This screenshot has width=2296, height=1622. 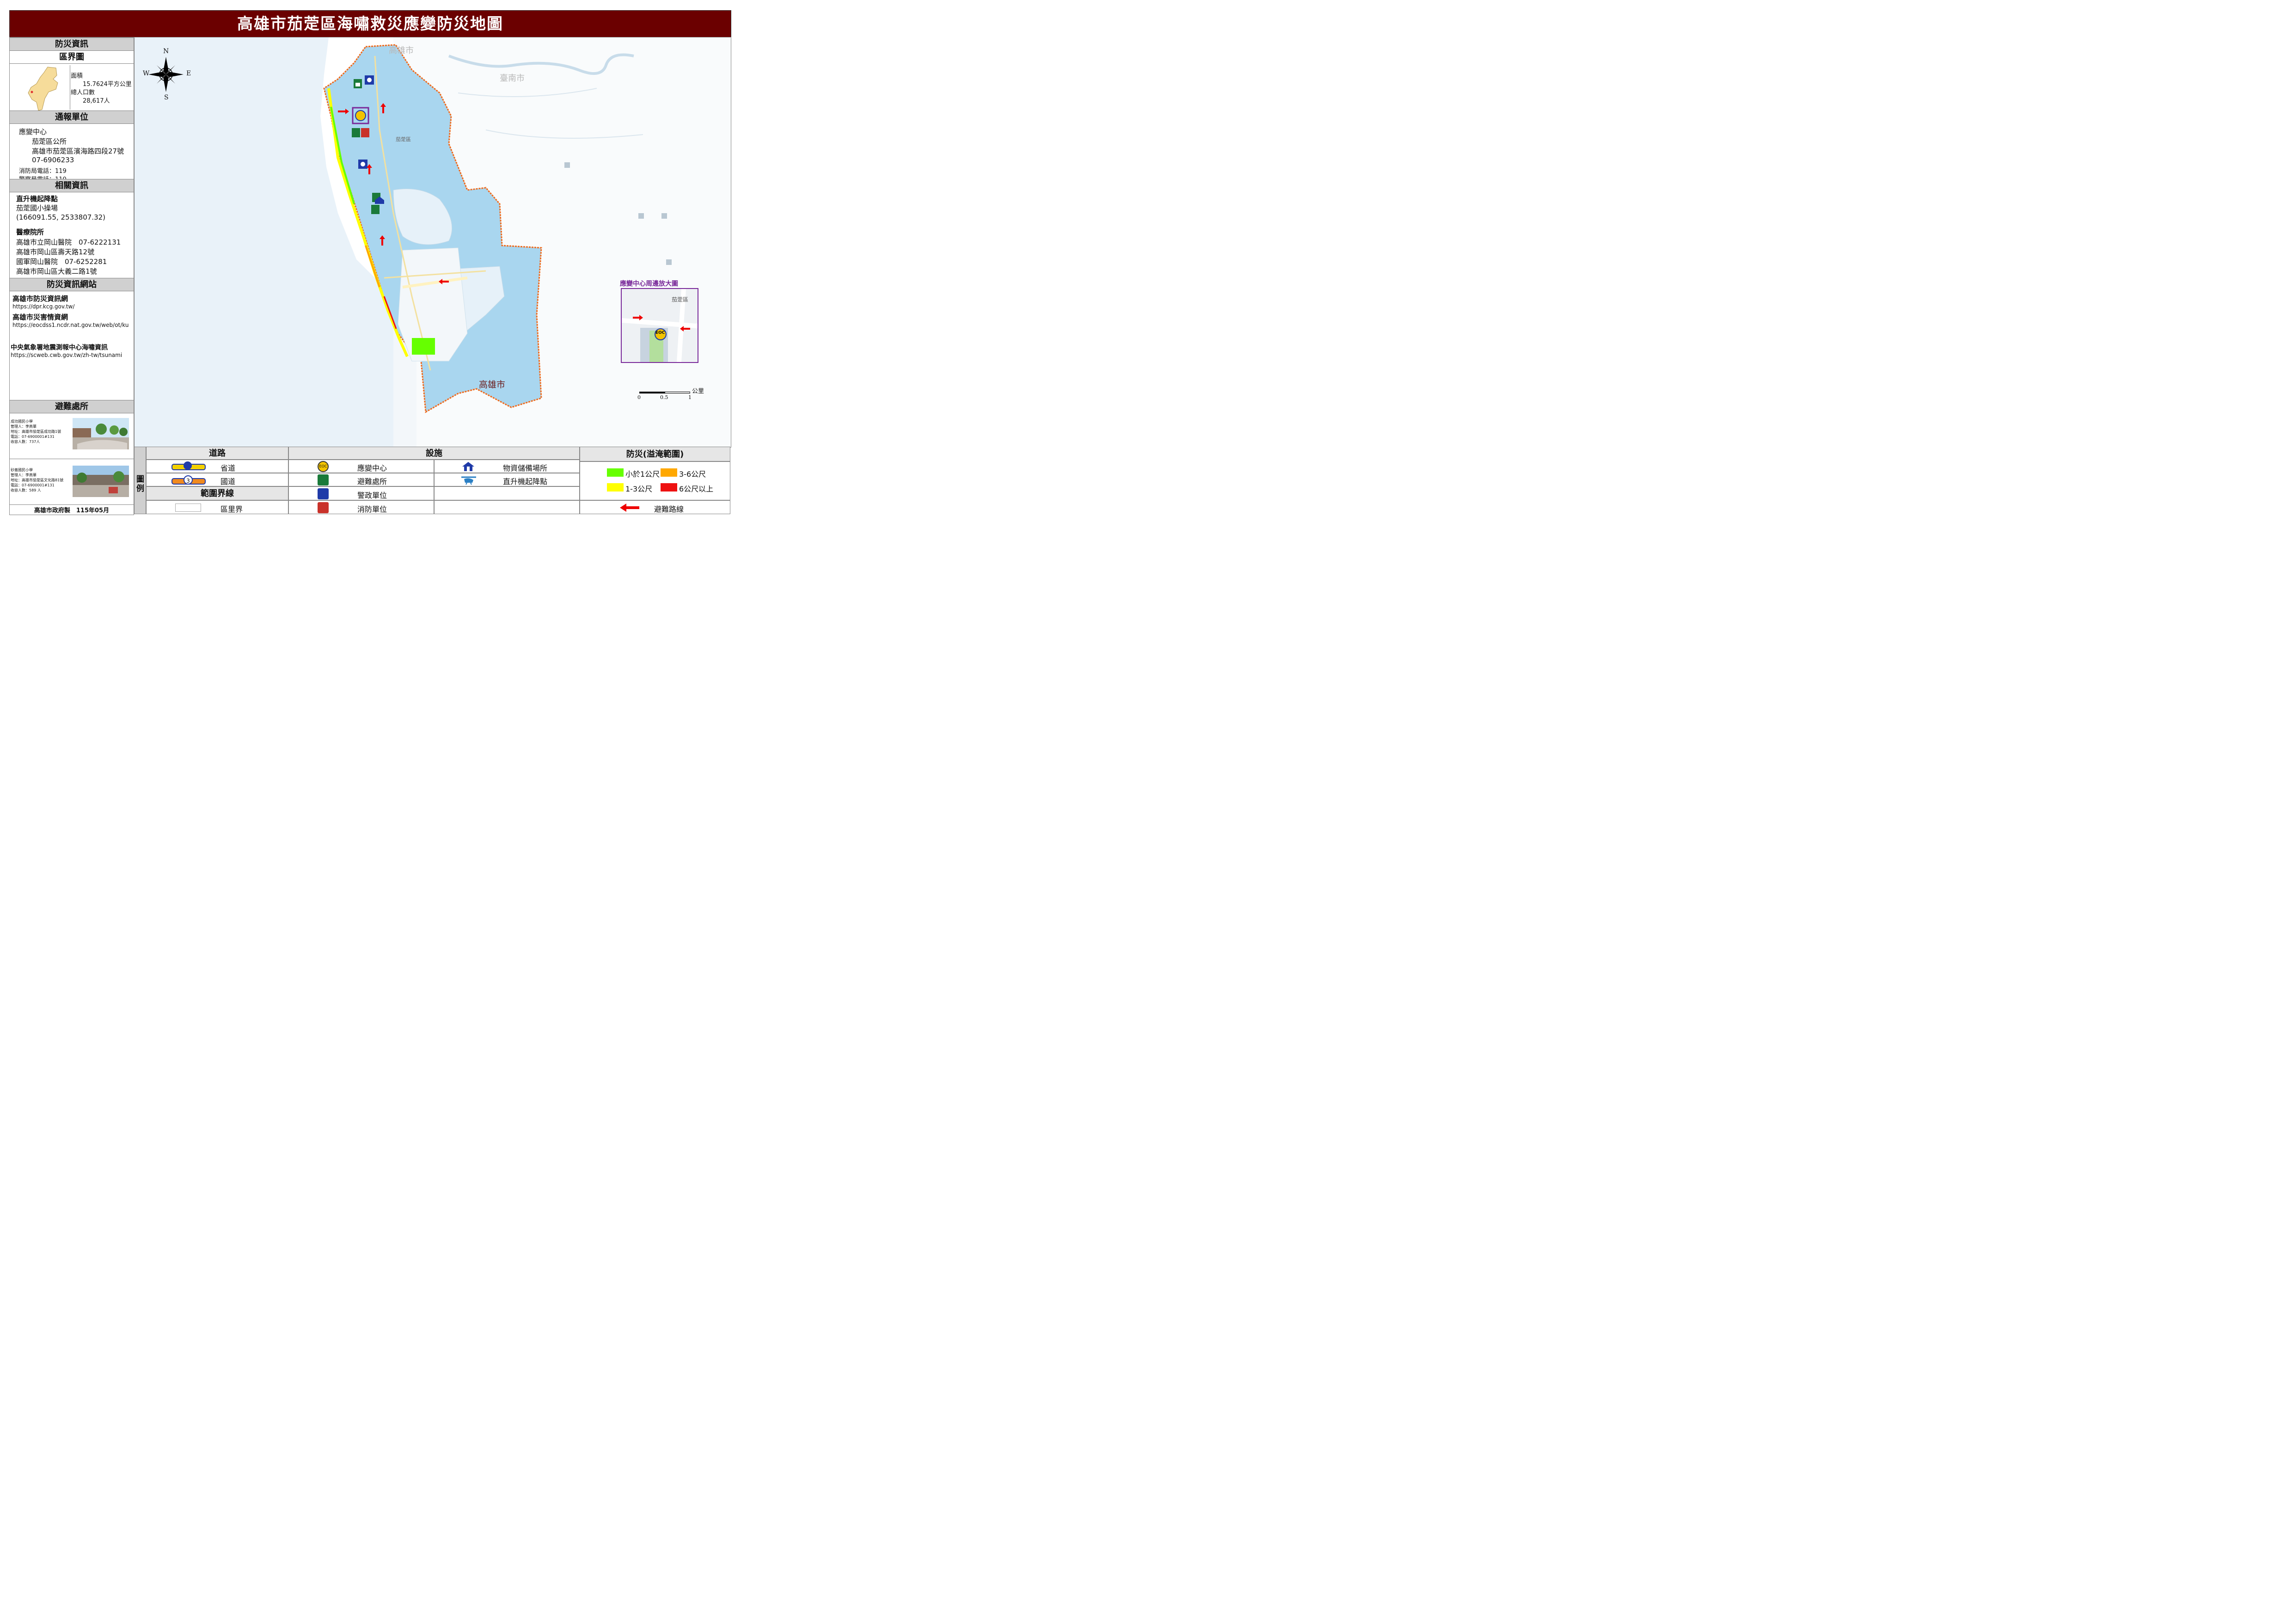 I want to click on storage-icon, so click(x=468, y=467).